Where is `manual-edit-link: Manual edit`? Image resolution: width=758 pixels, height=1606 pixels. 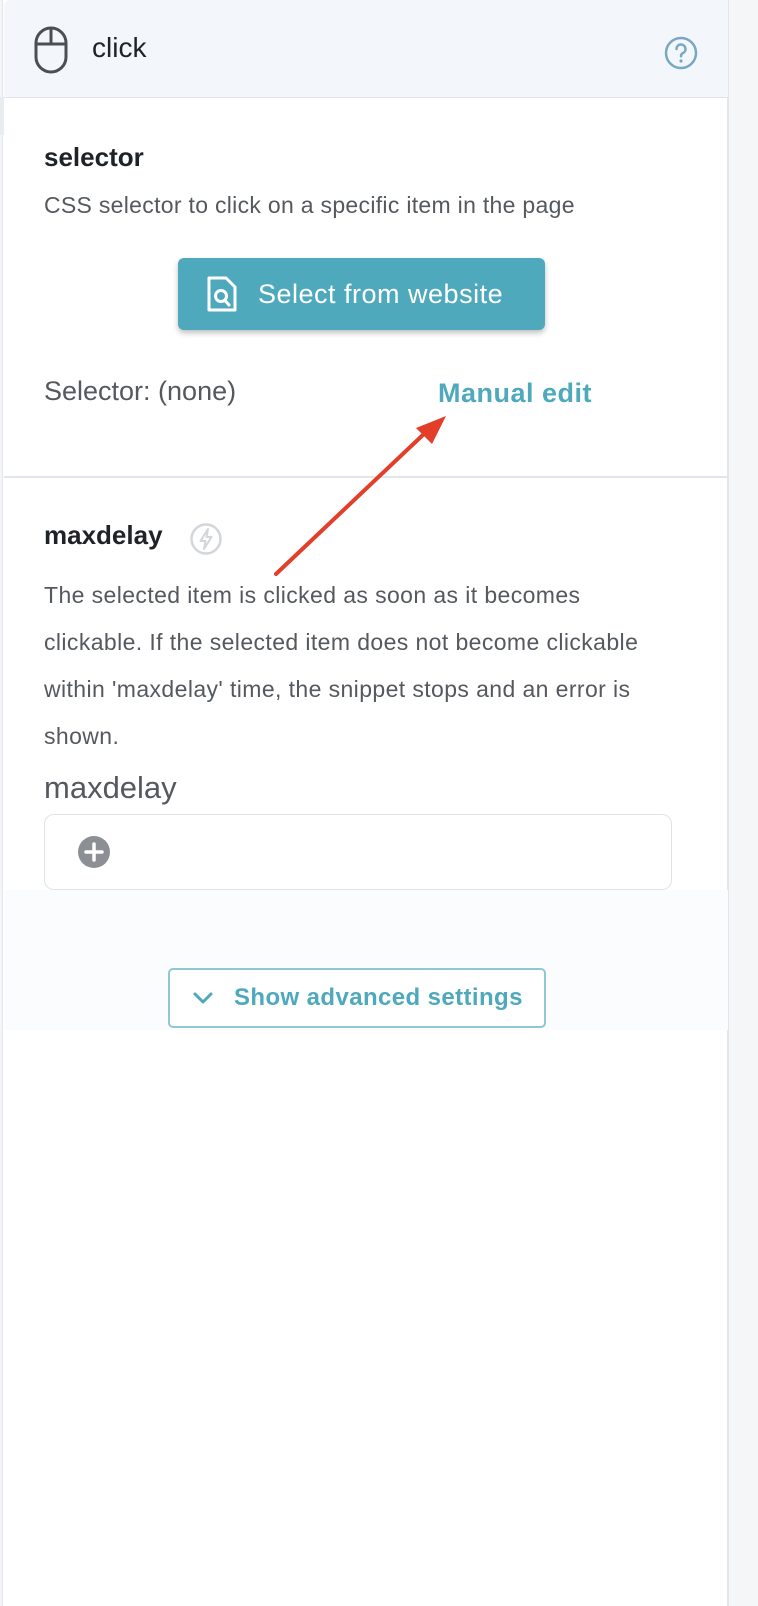 manual-edit-link: Manual edit is located at coordinates (515, 393).